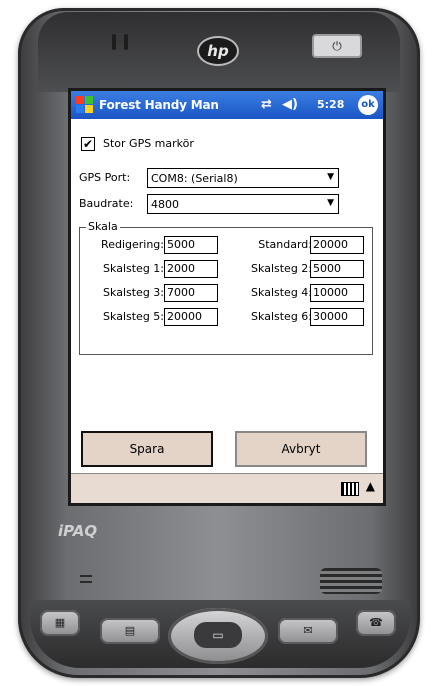  What do you see at coordinates (148, 143) in the screenshot?
I see `stor-gps-label: Stor GPS markör` at bounding box center [148, 143].